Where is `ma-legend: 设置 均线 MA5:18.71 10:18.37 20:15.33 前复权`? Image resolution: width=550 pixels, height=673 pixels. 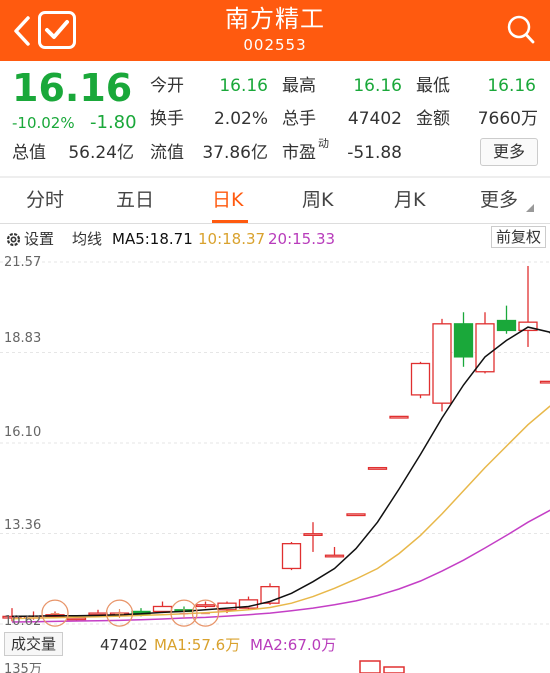
ma-legend: 设置 均线 MA5:18.71 10:18.37 20:15.33 前复权 is located at coordinates (275, 239).